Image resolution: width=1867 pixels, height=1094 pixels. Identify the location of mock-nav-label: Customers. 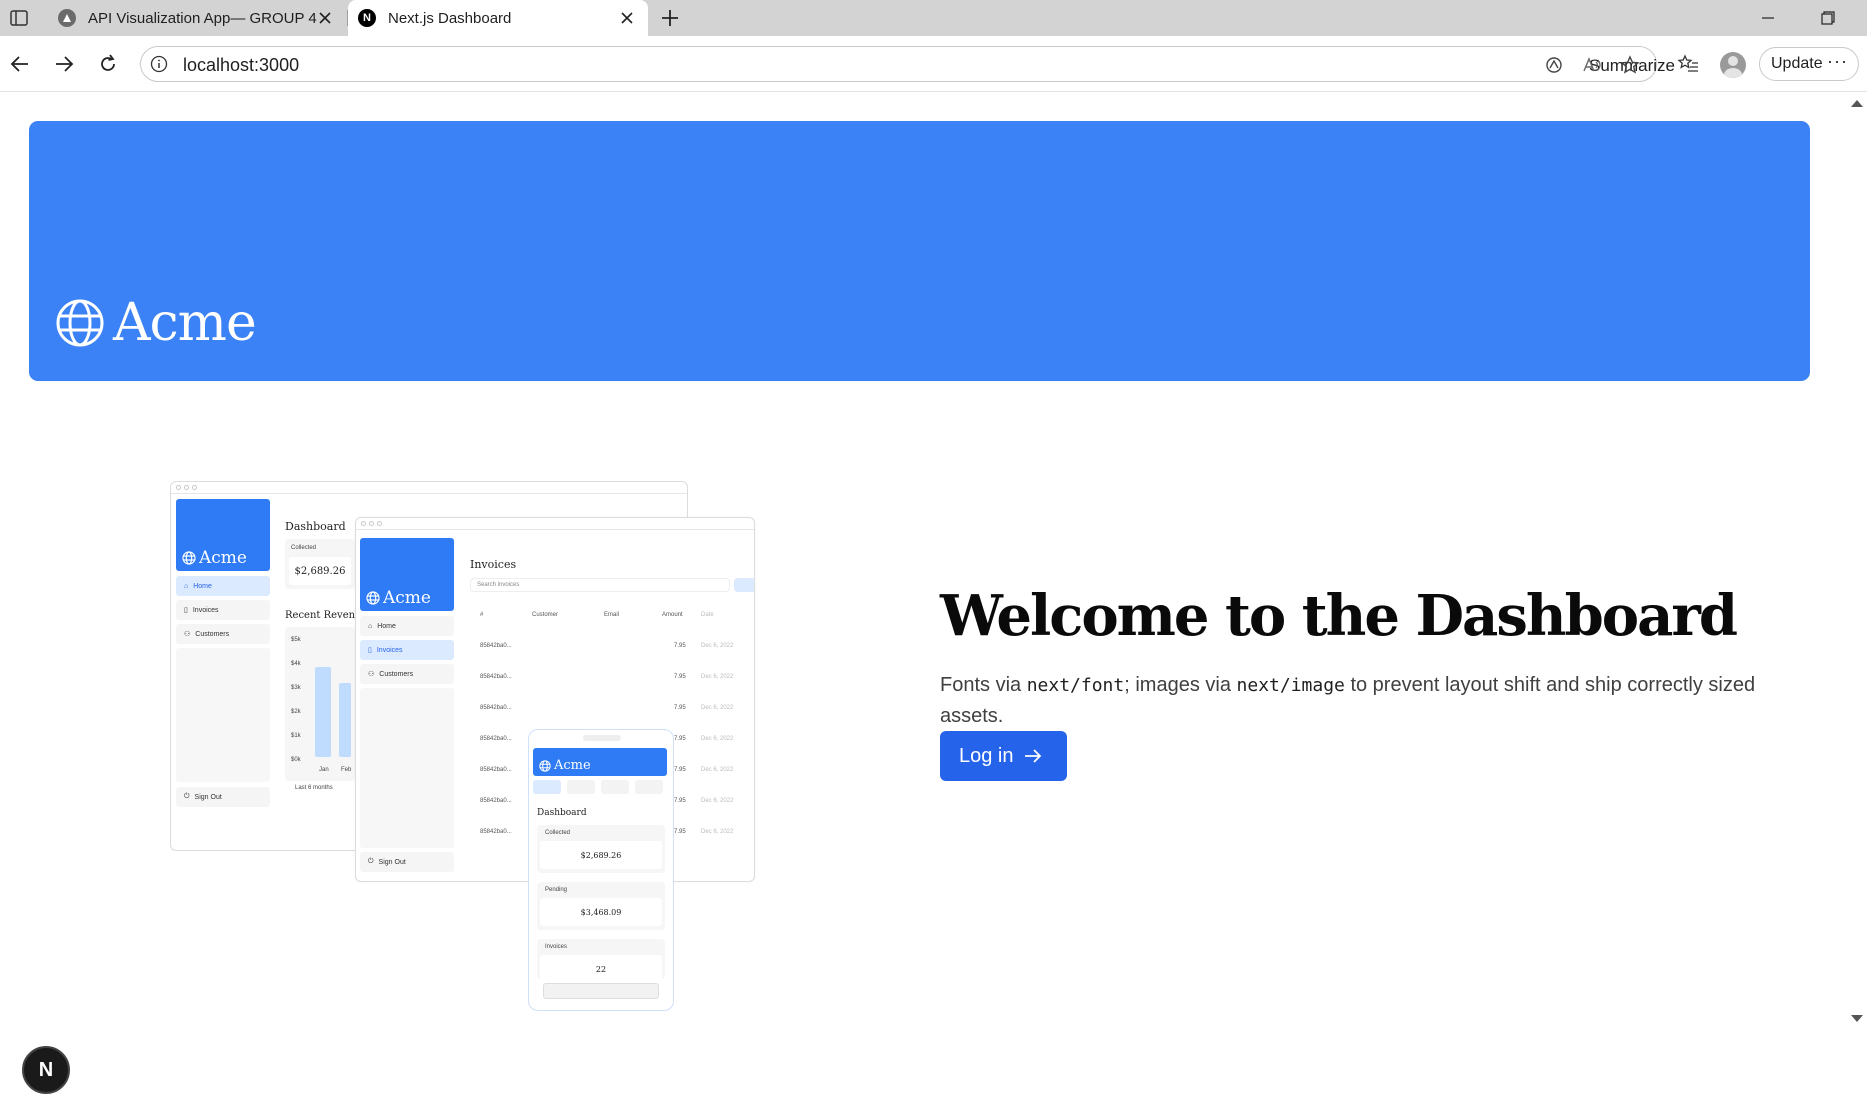
(396, 674).